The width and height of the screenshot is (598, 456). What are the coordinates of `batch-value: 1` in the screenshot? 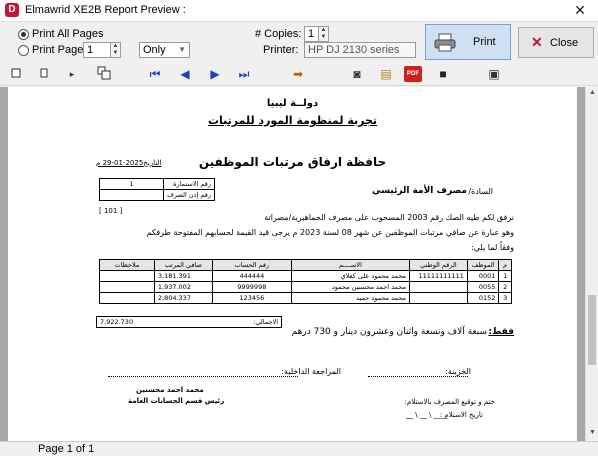 It's located at (131, 184).